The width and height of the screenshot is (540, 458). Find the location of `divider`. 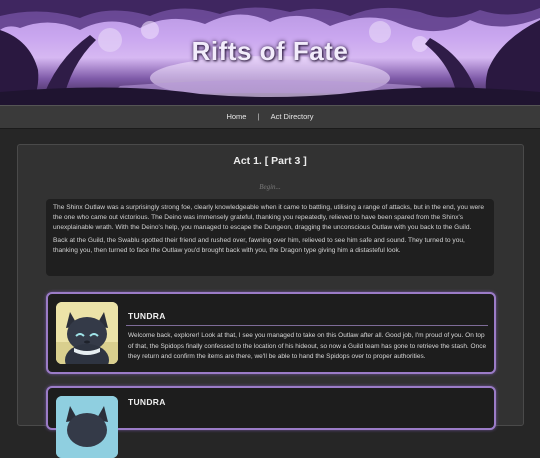

divider is located at coordinates (307, 325).